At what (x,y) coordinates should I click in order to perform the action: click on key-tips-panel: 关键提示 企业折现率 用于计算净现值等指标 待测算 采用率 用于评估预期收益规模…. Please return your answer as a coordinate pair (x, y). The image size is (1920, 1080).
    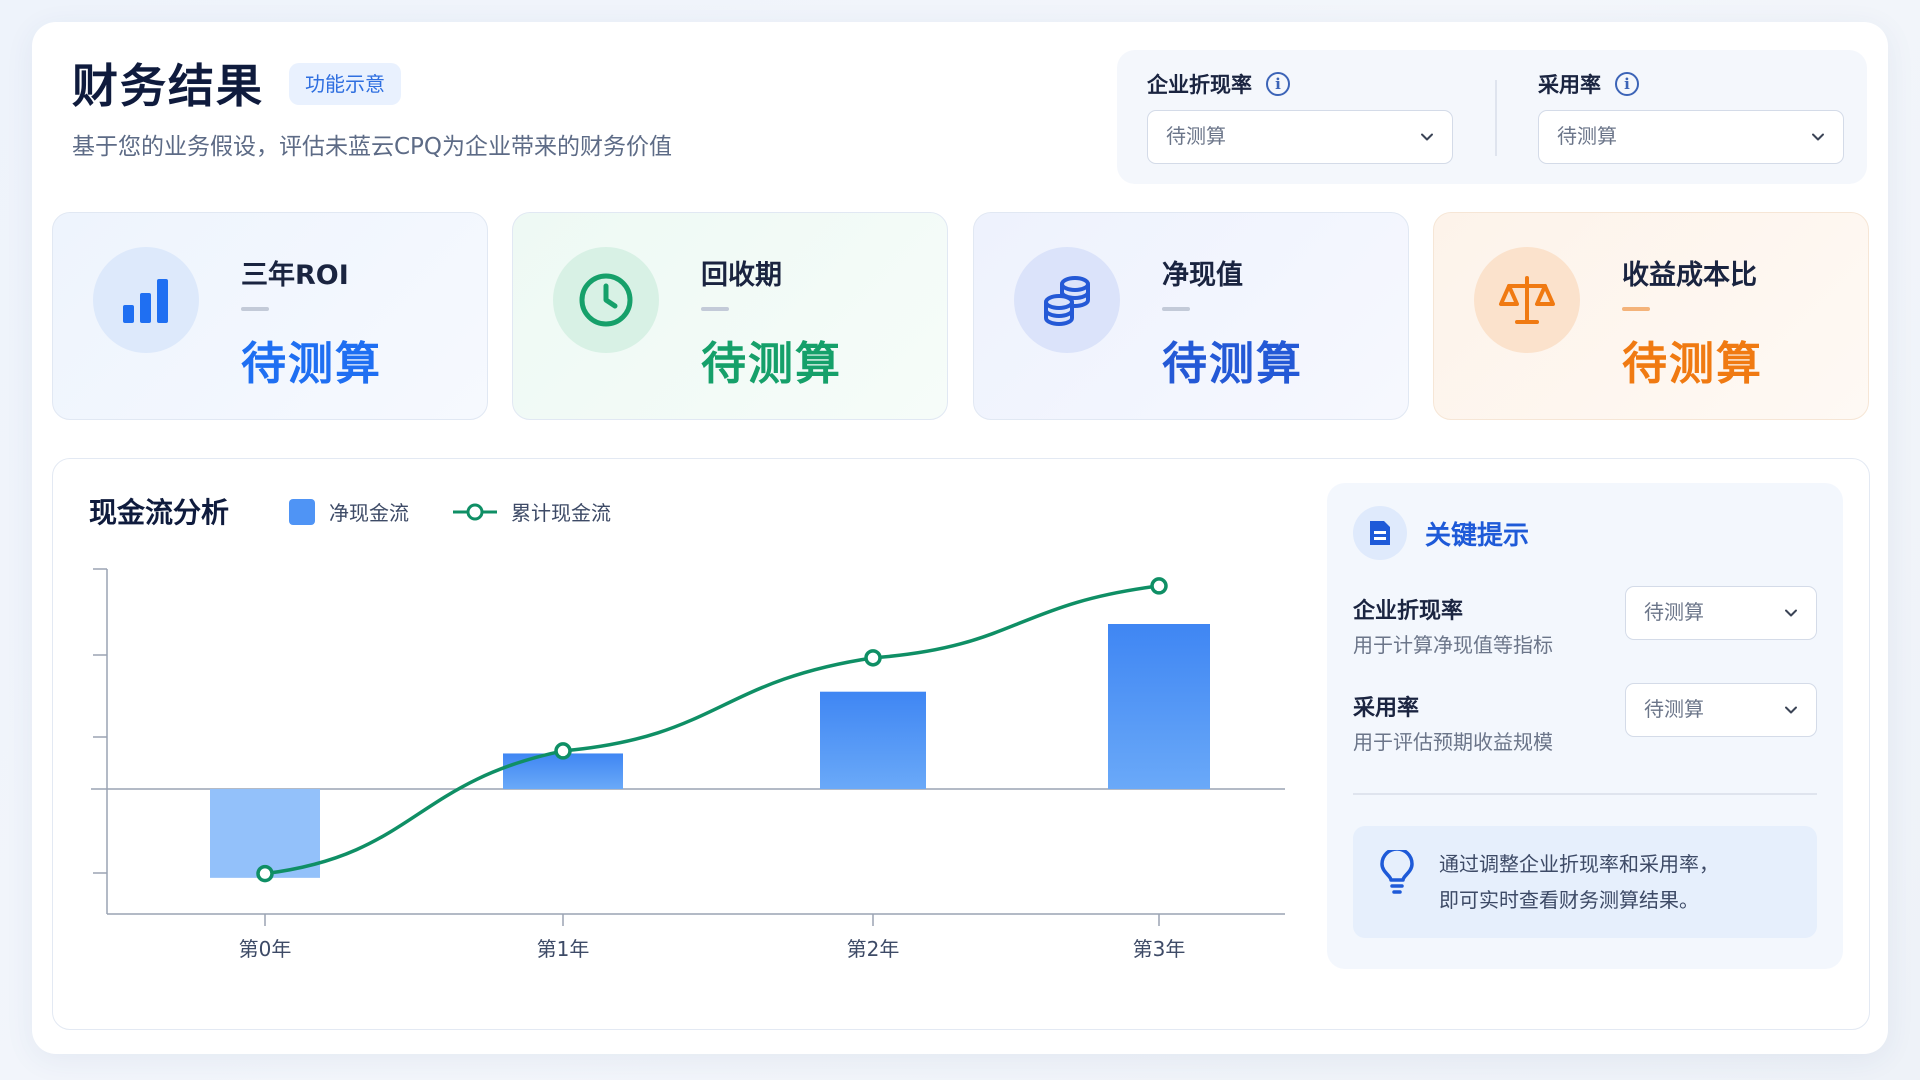
    Looking at the image, I should click on (1585, 726).